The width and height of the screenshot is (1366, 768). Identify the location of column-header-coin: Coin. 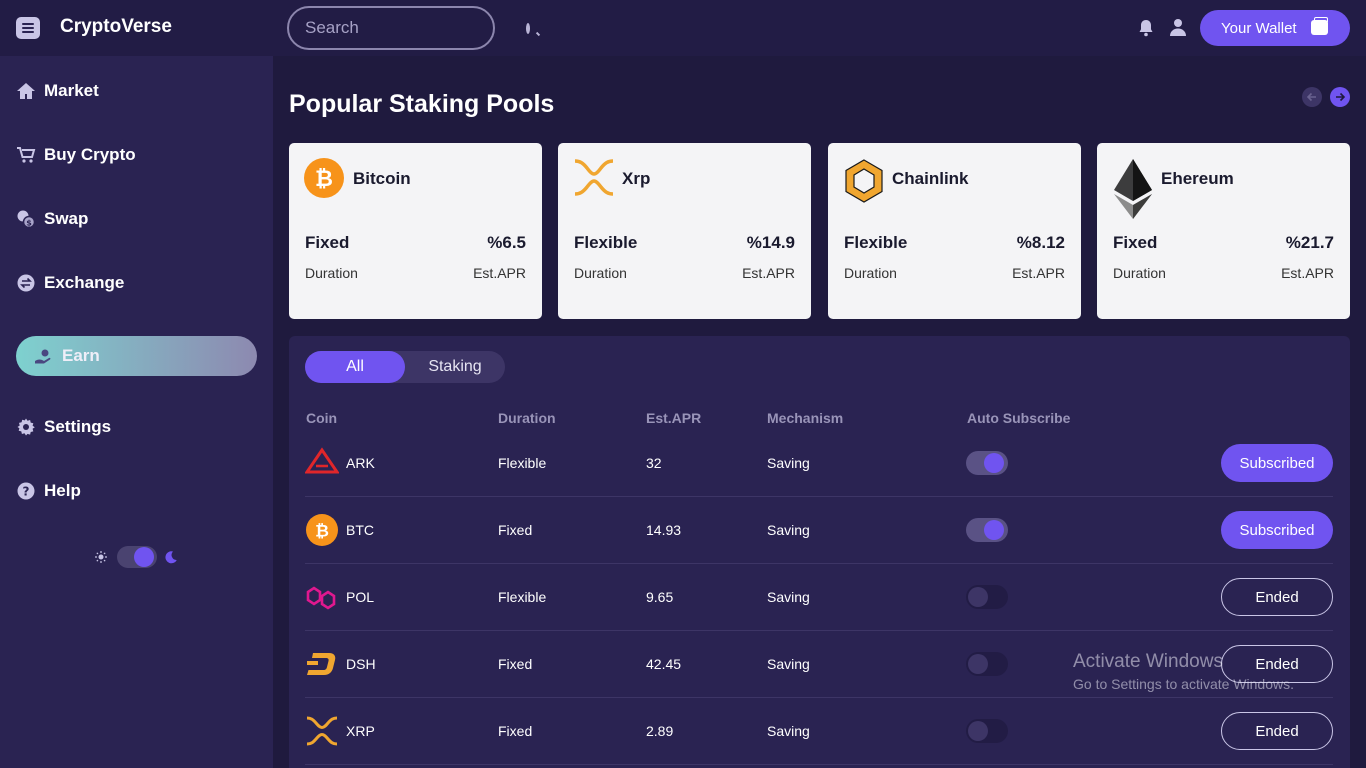
(322, 418).